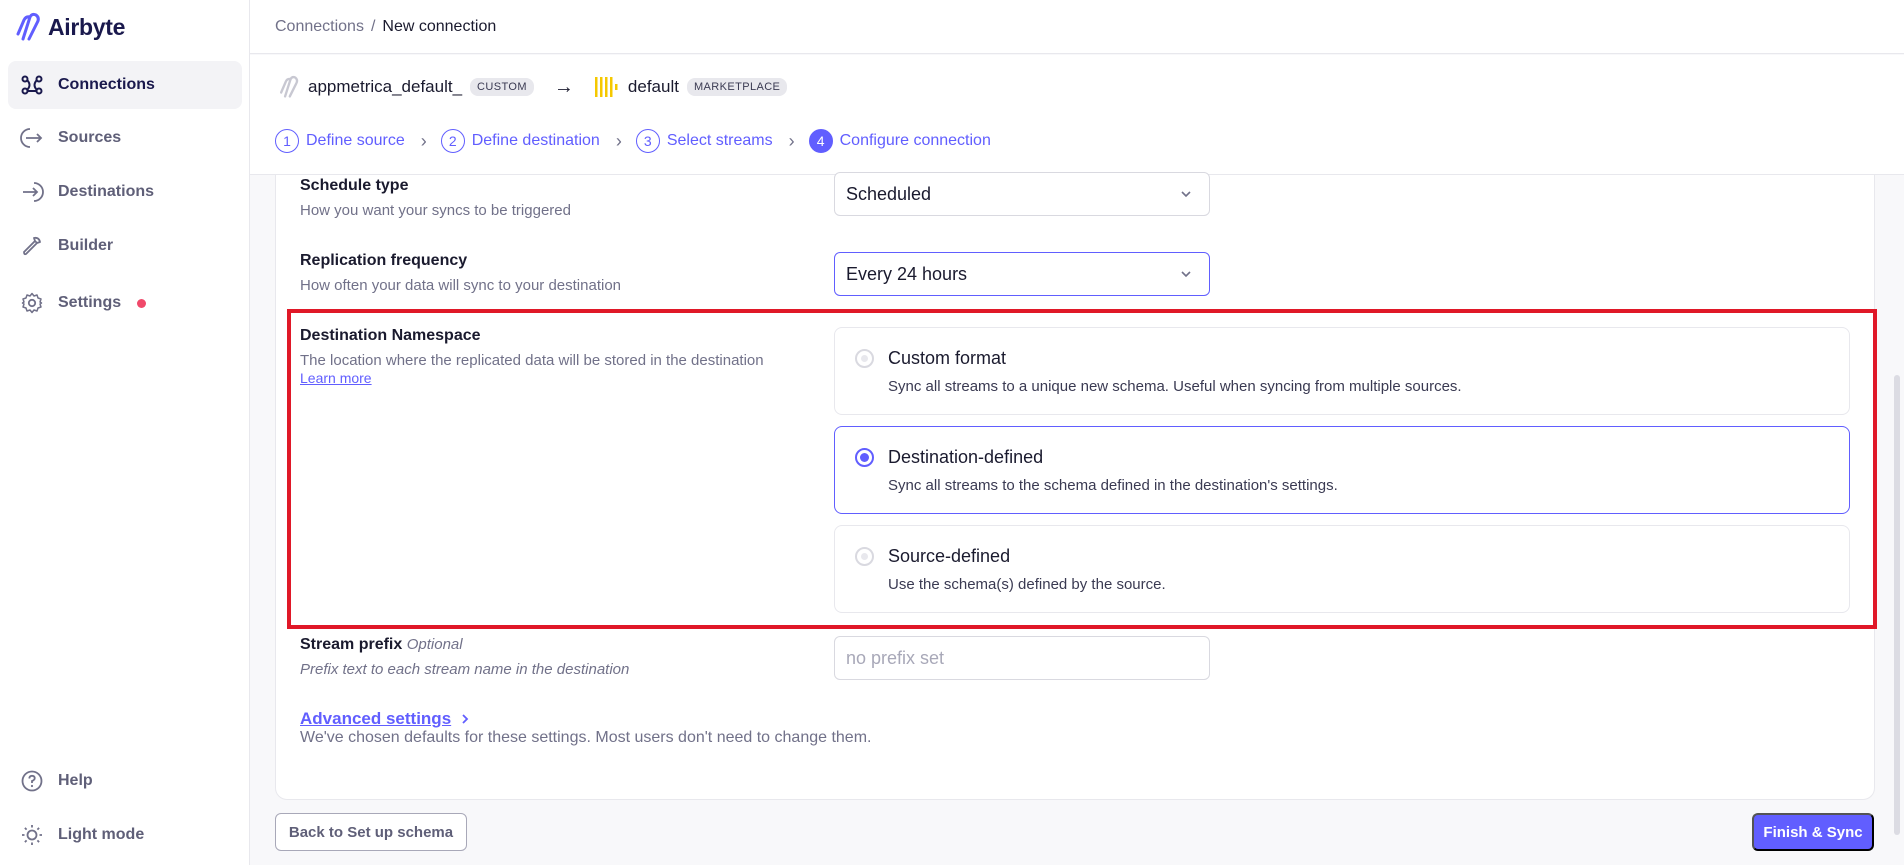 The width and height of the screenshot is (1904, 865). I want to click on destination-name: default, so click(653, 86).